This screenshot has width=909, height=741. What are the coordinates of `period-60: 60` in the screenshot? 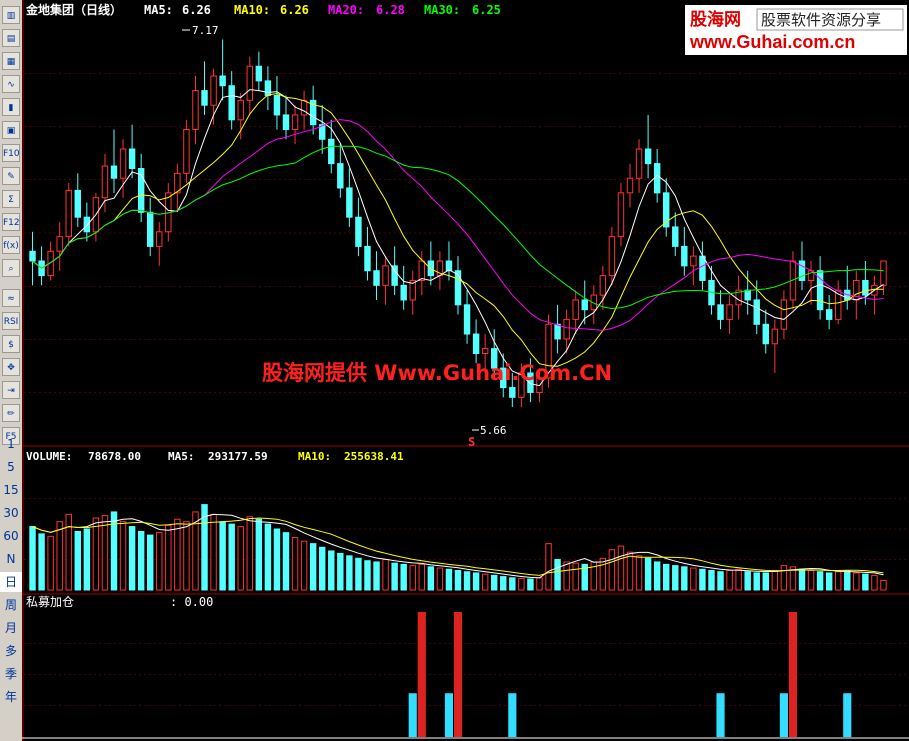 It's located at (11, 536).